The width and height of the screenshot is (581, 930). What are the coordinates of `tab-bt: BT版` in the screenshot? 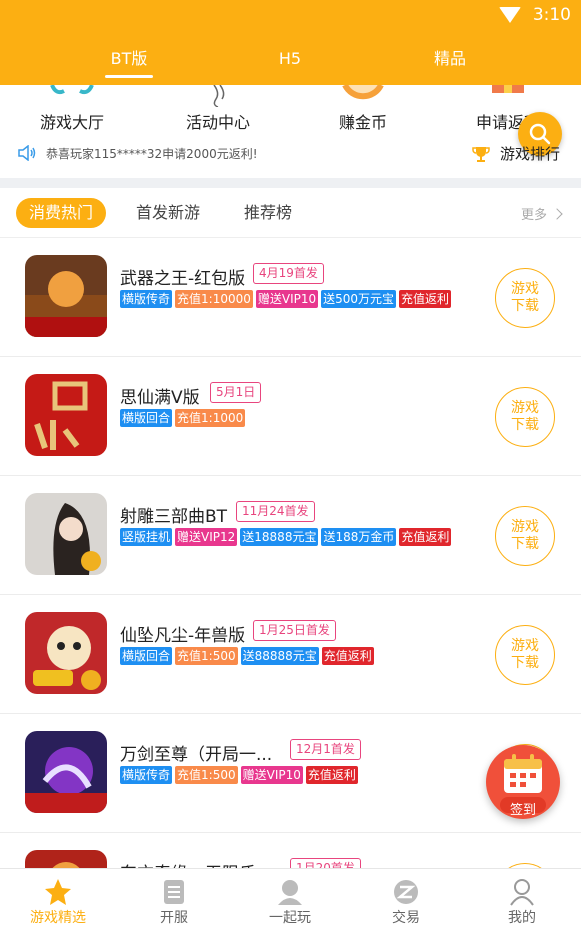 It's located at (129, 61).